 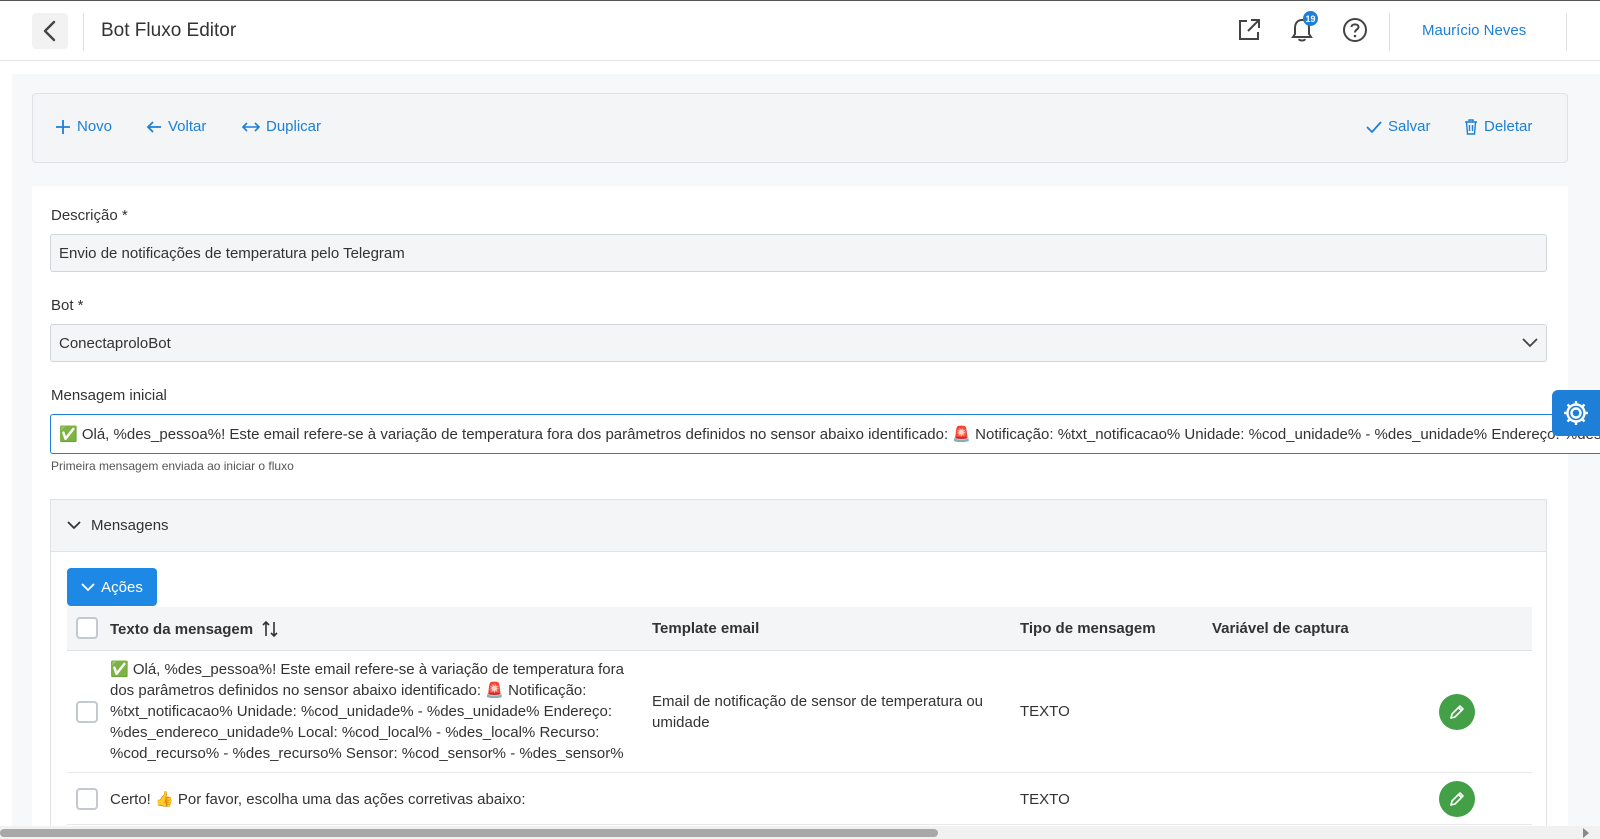 I want to click on scrollbar-thumb, so click(x=469, y=833).